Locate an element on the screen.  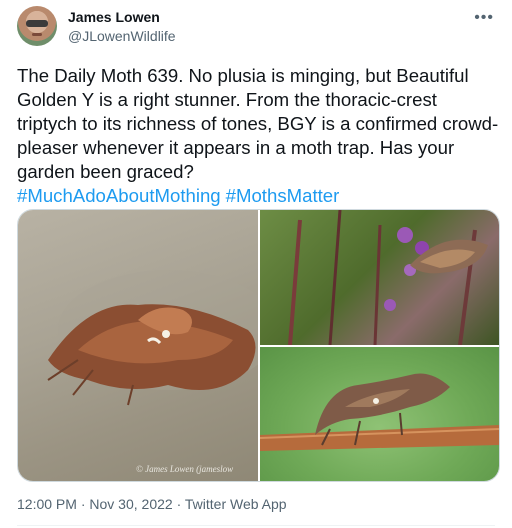
more-options-icon: ••• is located at coordinates (484, 18).